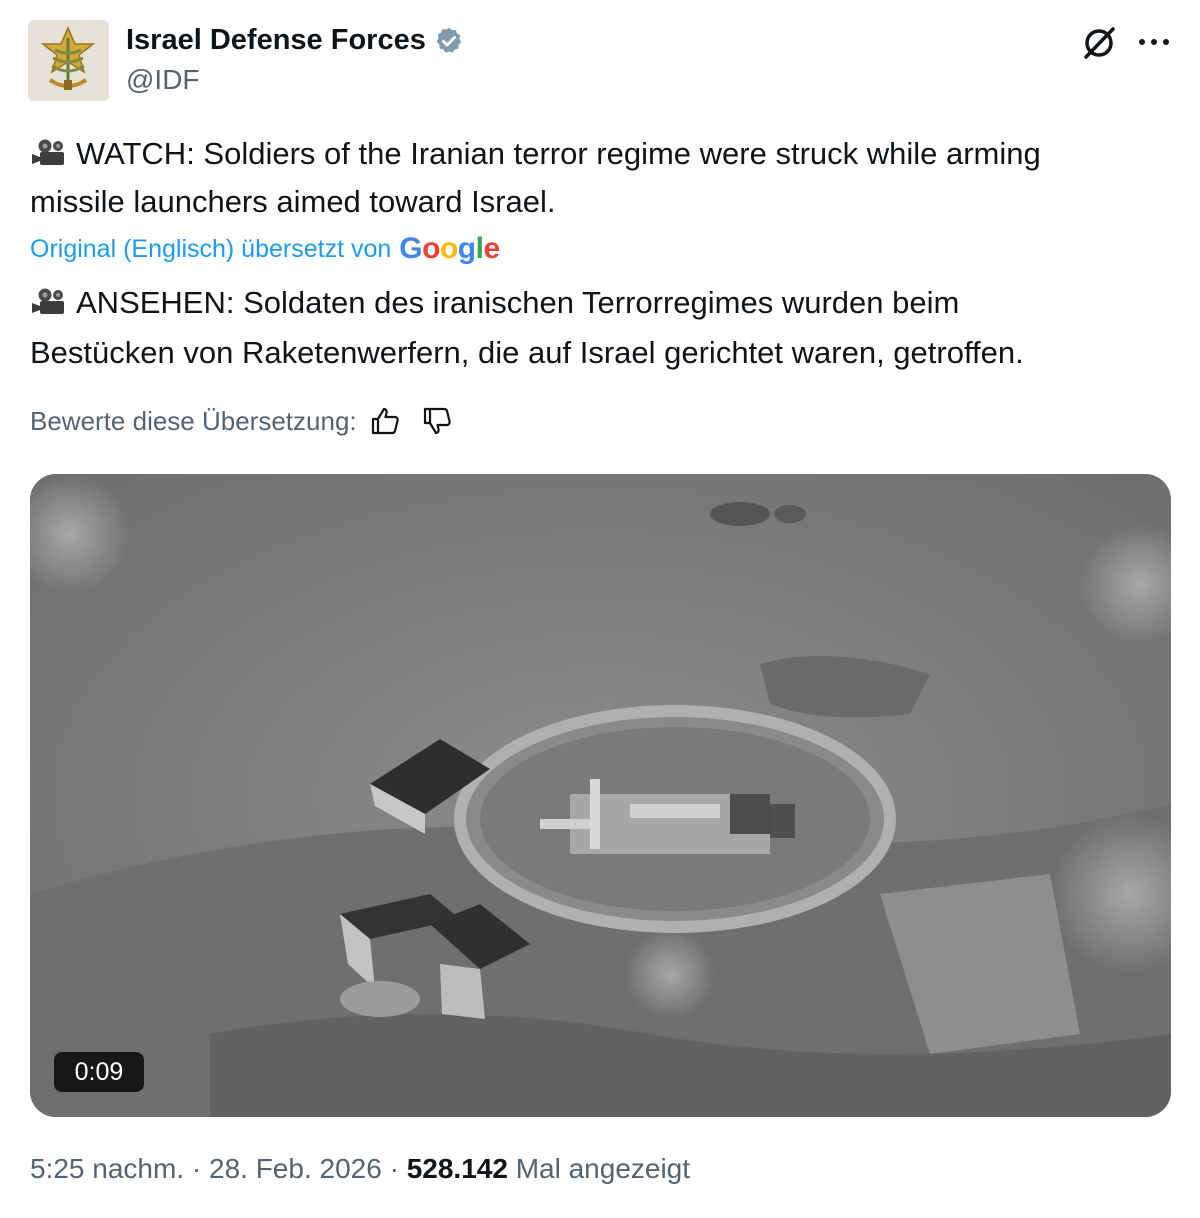 The width and height of the screenshot is (1200, 1218). What do you see at coordinates (276, 40) in the screenshot?
I see `author-name: Israel Defense Forces` at bounding box center [276, 40].